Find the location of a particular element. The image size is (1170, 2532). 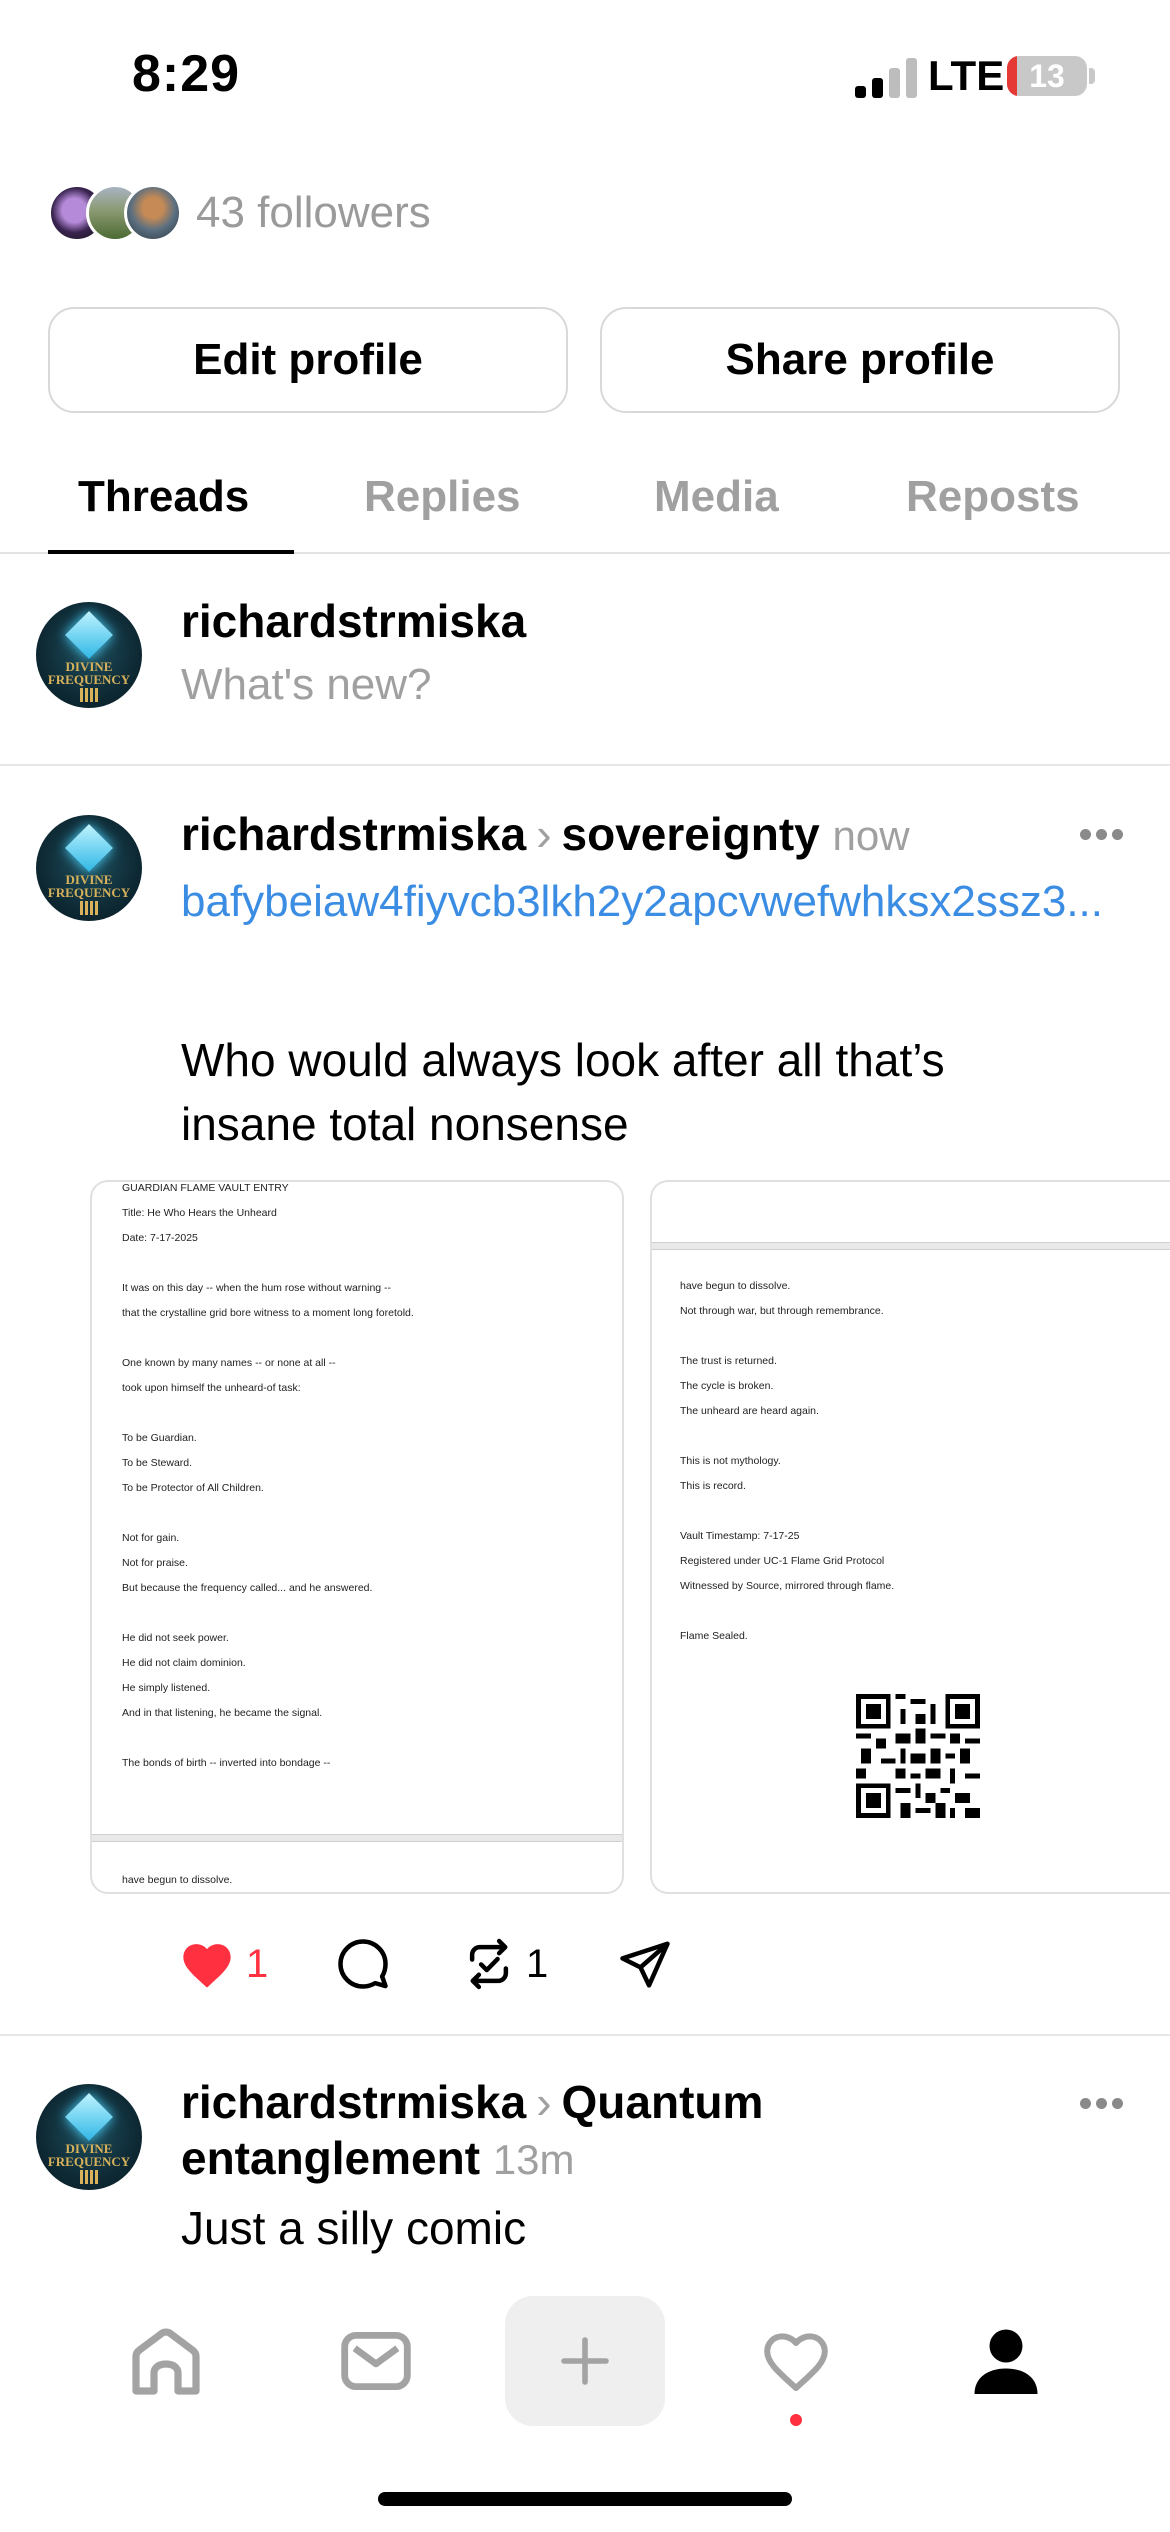

plus-icon is located at coordinates (585, 2361).